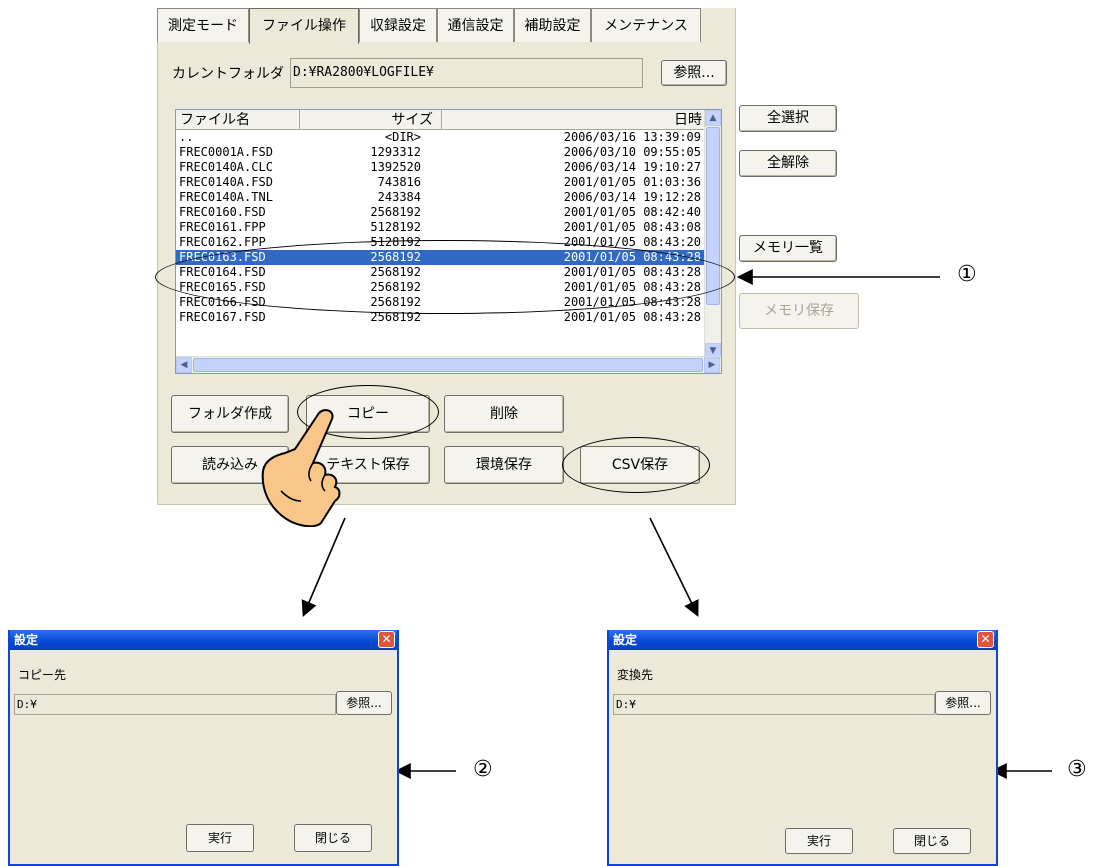 This screenshot has width=1101, height=866. I want to click on tab-recording-settings: 収録設定, so click(398, 25).